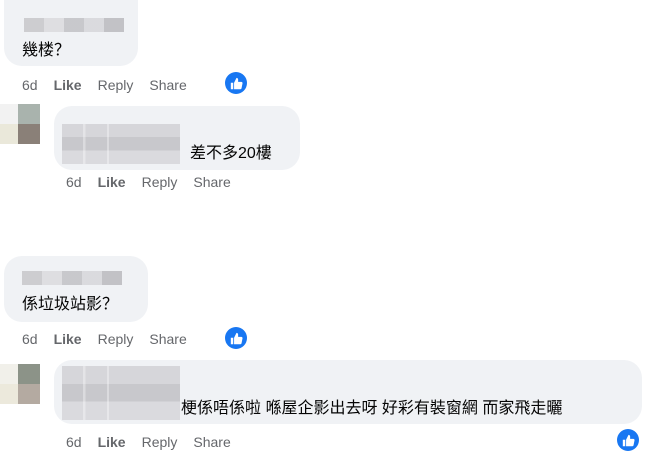 The height and width of the screenshot is (463, 657). What do you see at coordinates (231, 153) in the screenshot?
I see `comment-text: 差不多20樓` at bounding box center [231, 153].